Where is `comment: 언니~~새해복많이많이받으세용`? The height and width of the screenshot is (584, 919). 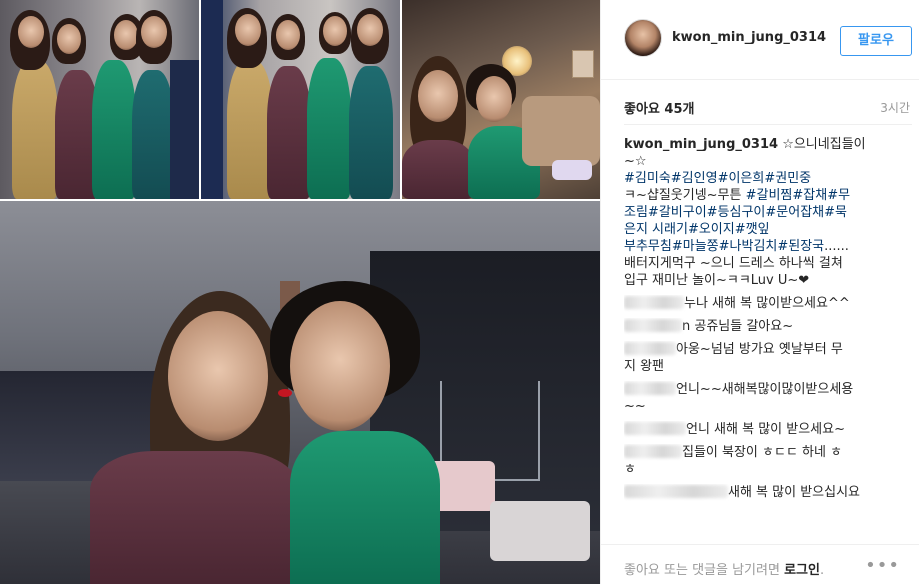 comment: 언니~~새해복많이많이받으세용 is located at coordinates (770, 389).